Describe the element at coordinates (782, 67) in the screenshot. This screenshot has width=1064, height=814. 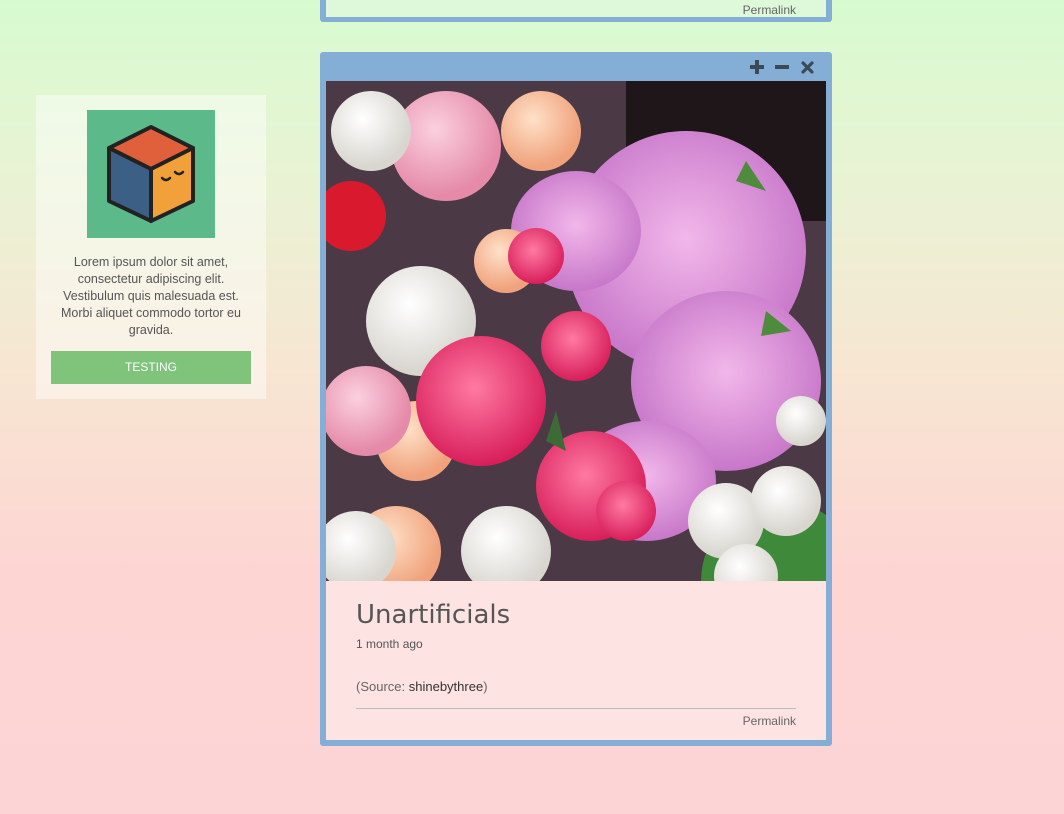
I see `minimize-icon` at that location.